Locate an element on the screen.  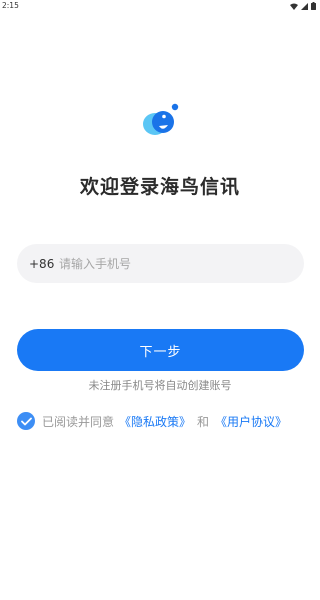
user-agreement-link: 《用户协议》 is located at coordinates (251, 421).